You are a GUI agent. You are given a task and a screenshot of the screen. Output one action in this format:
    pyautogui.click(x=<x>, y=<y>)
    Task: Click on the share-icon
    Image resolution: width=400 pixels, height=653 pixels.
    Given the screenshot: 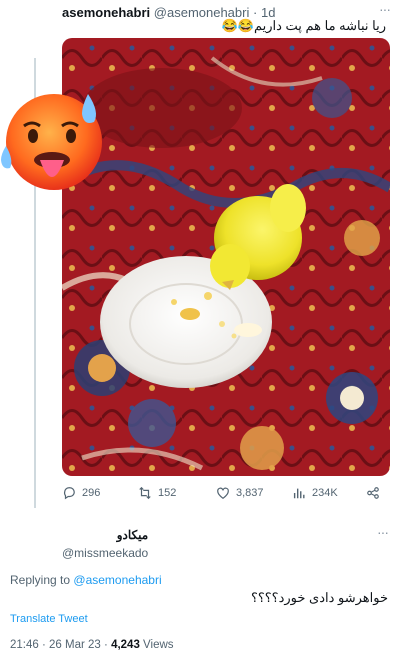 What is the action you would take?
    pyautogui.click(x=373, y=493)
    